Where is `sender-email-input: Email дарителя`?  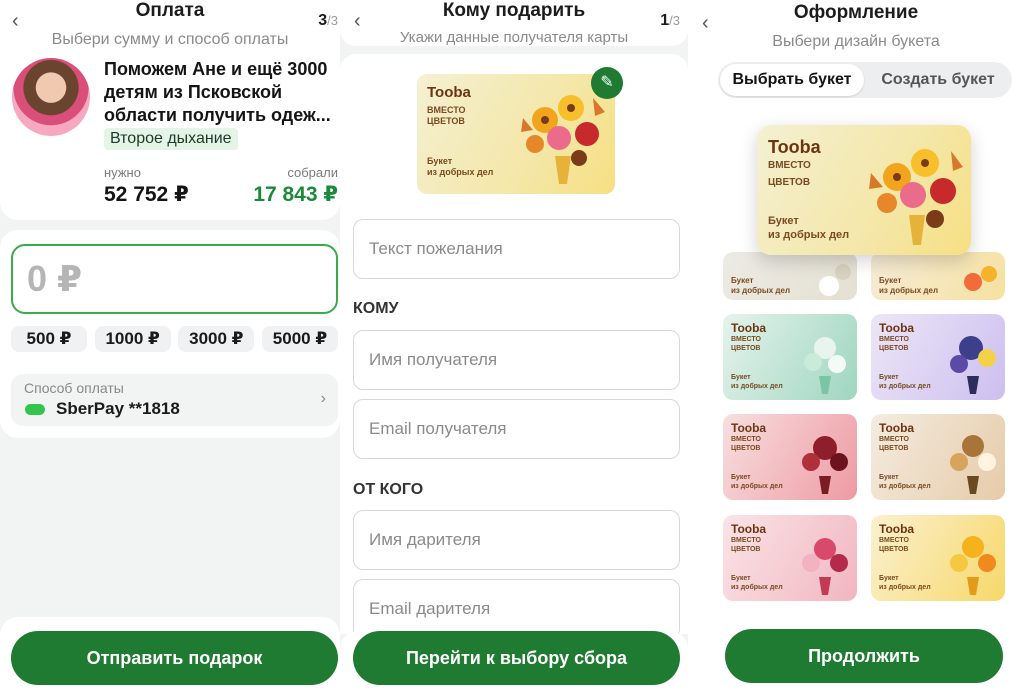
sender-email-input: Email дарителя is located at coordinates (516, 609).